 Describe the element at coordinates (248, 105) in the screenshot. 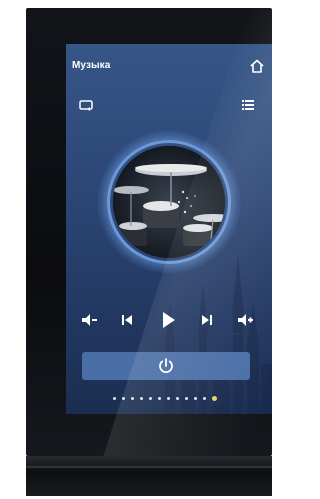

I see `playlist-icon` at that location.